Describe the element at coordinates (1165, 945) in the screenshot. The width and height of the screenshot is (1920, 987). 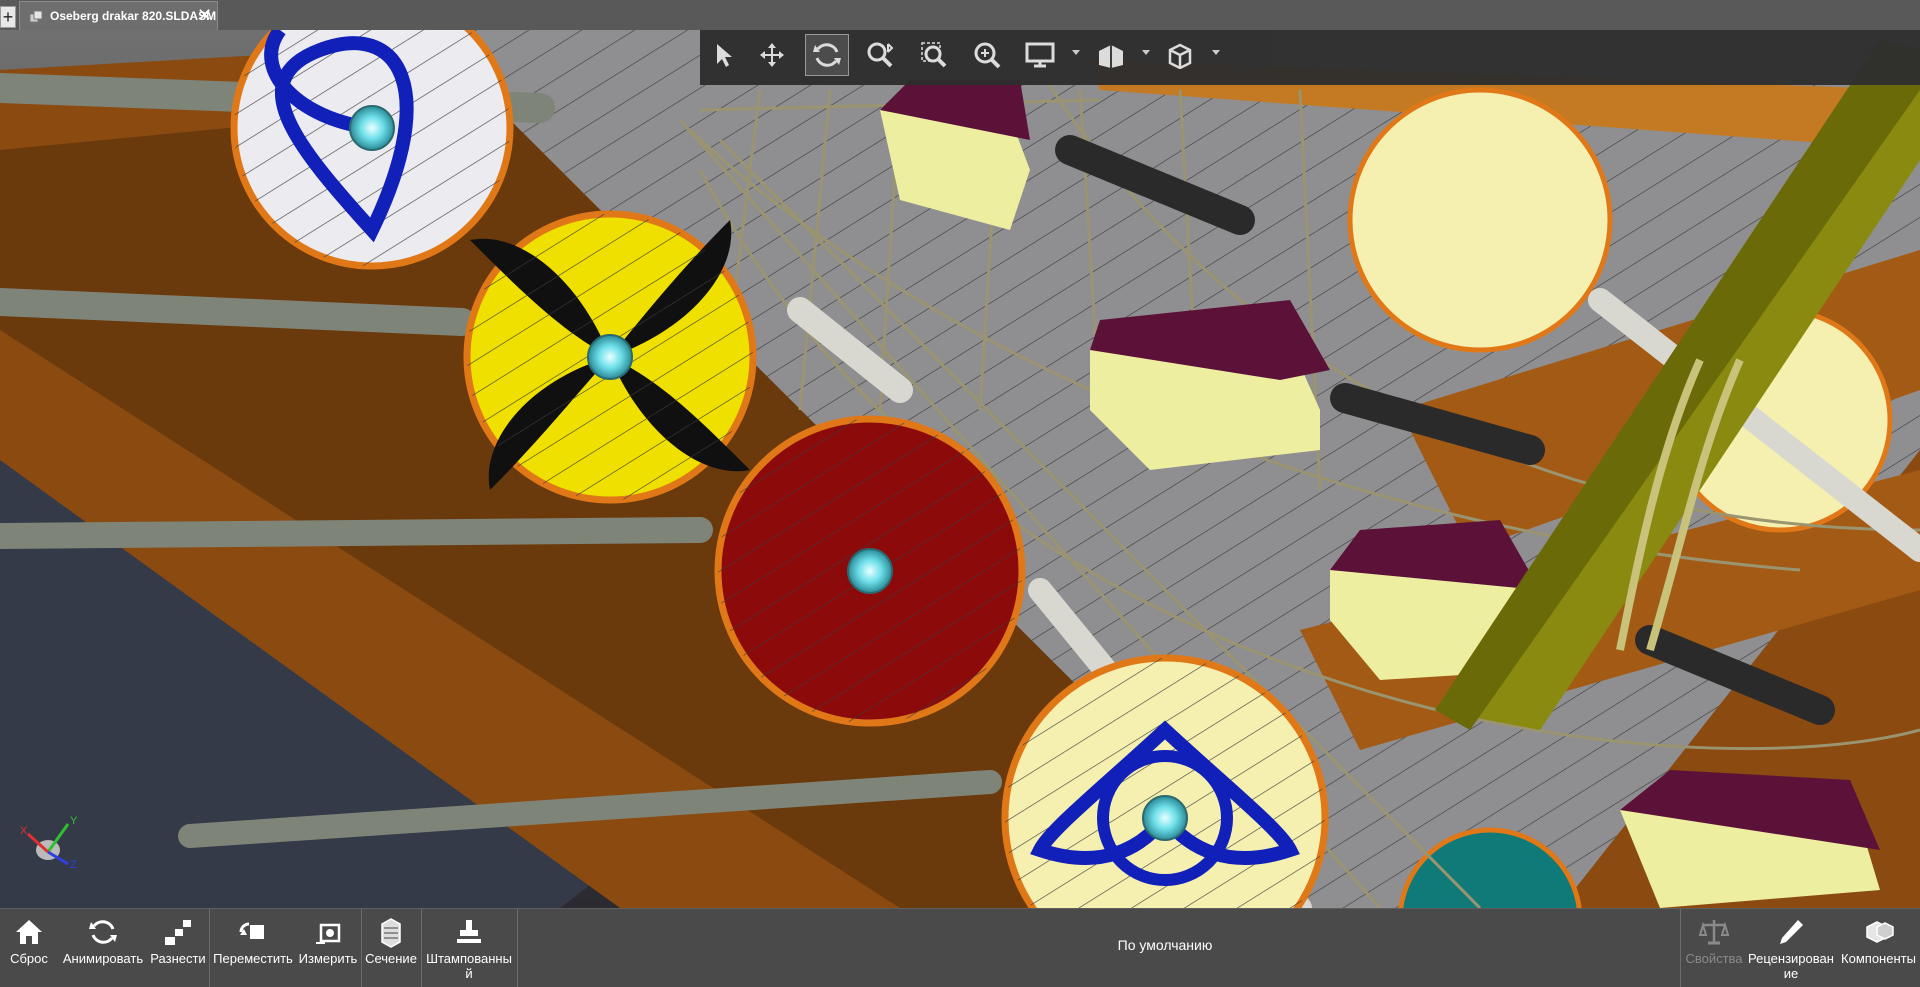
I see `configuration-name: По умолчанию` at that location.